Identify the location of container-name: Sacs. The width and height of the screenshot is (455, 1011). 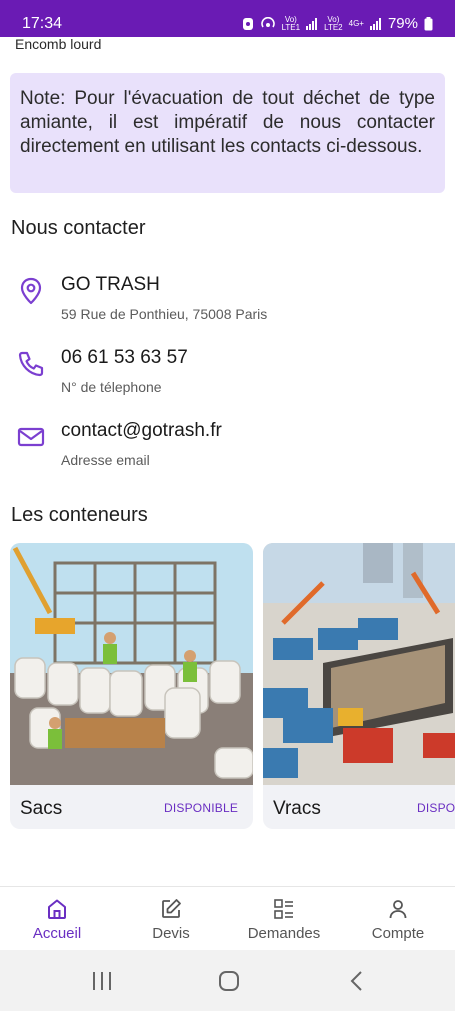
(41, 808).